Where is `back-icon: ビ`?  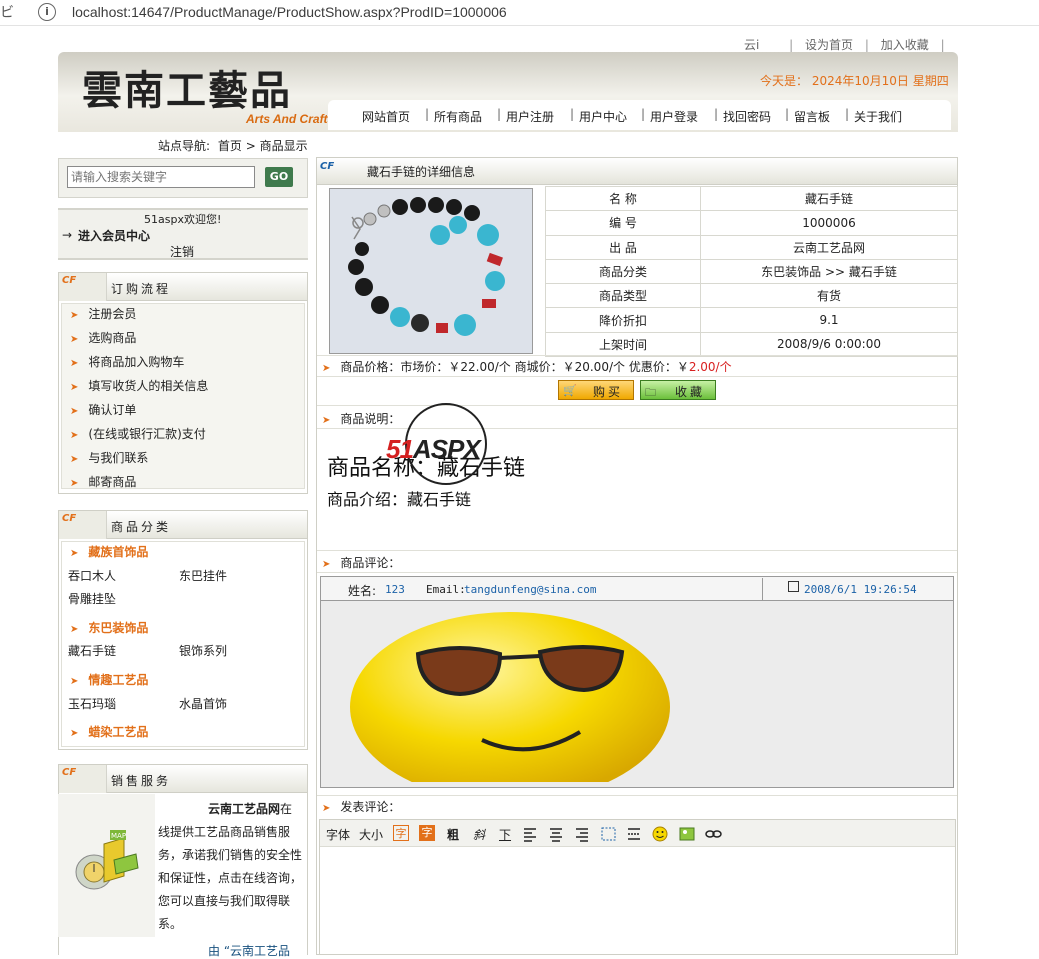
back-icon: ビ is located at coordinates (7, 12).